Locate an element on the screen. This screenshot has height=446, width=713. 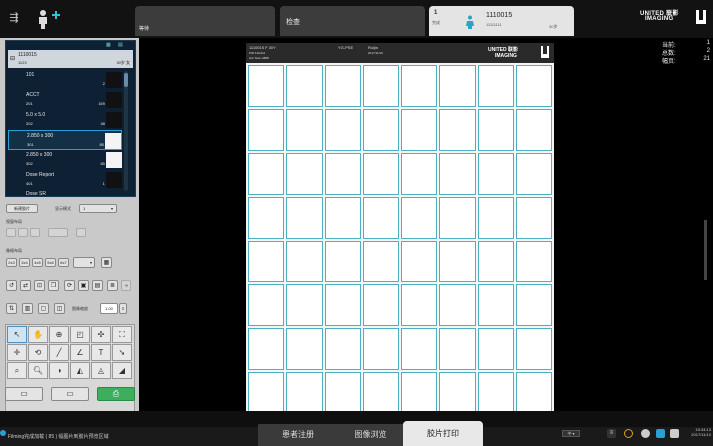
window-level-icon: ◰ is located at coordinates (80, 334).